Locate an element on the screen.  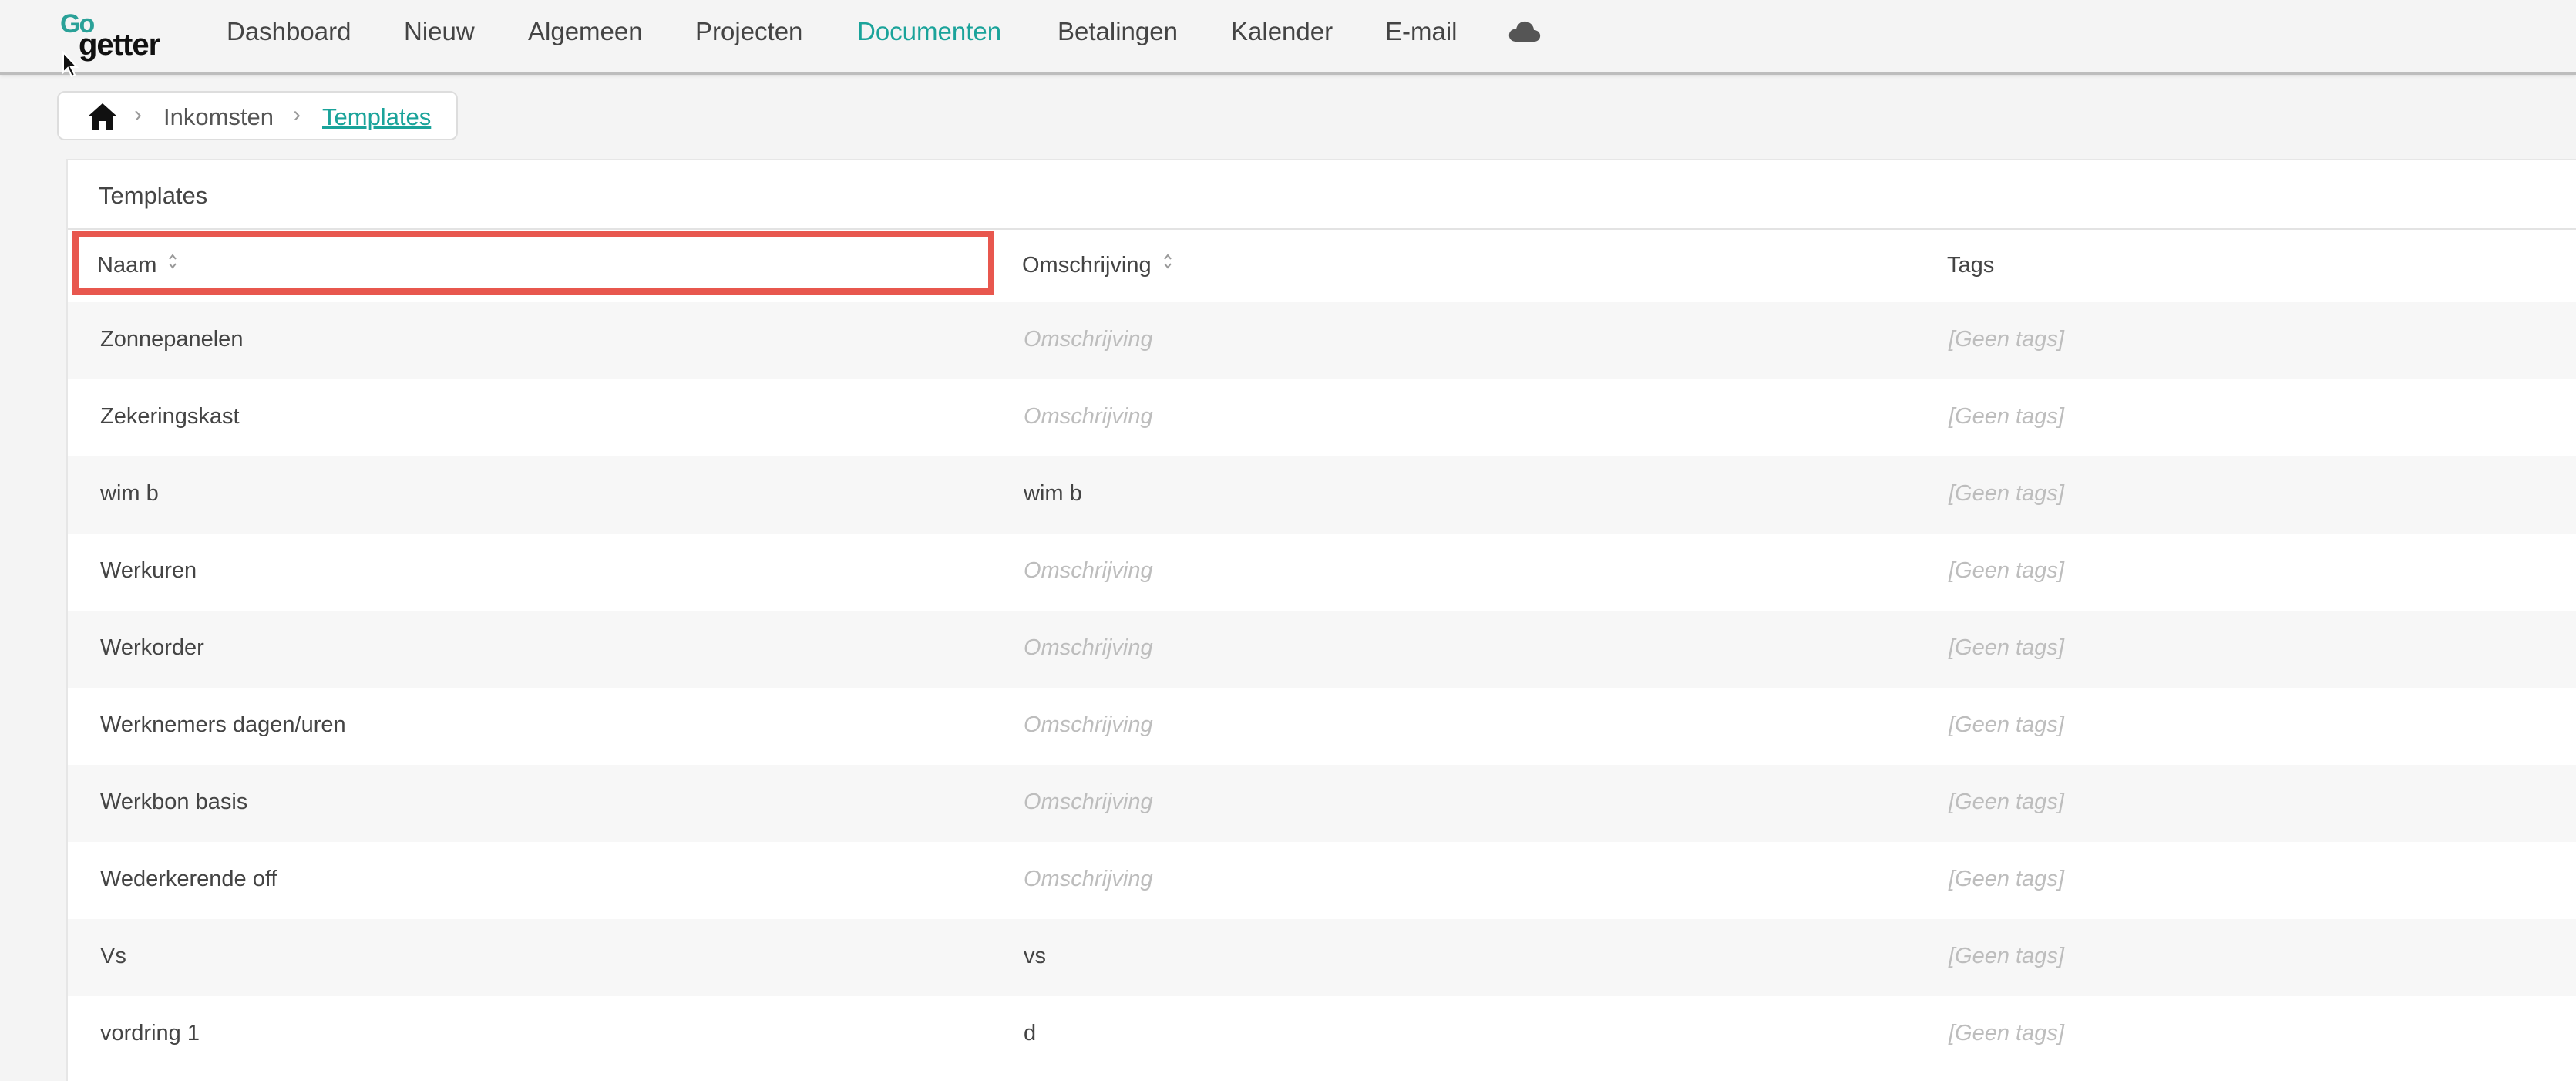
card-title: Templates is located at coordinates (153, 196).